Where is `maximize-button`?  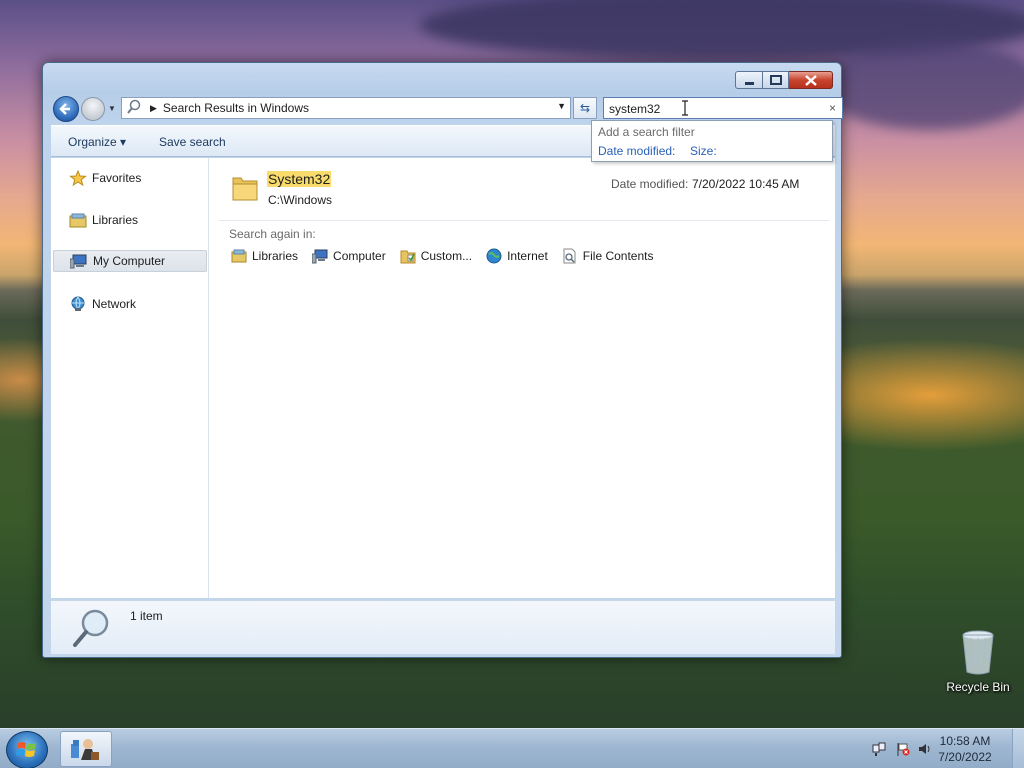
maximize-button is located at coordinates (776, 80).